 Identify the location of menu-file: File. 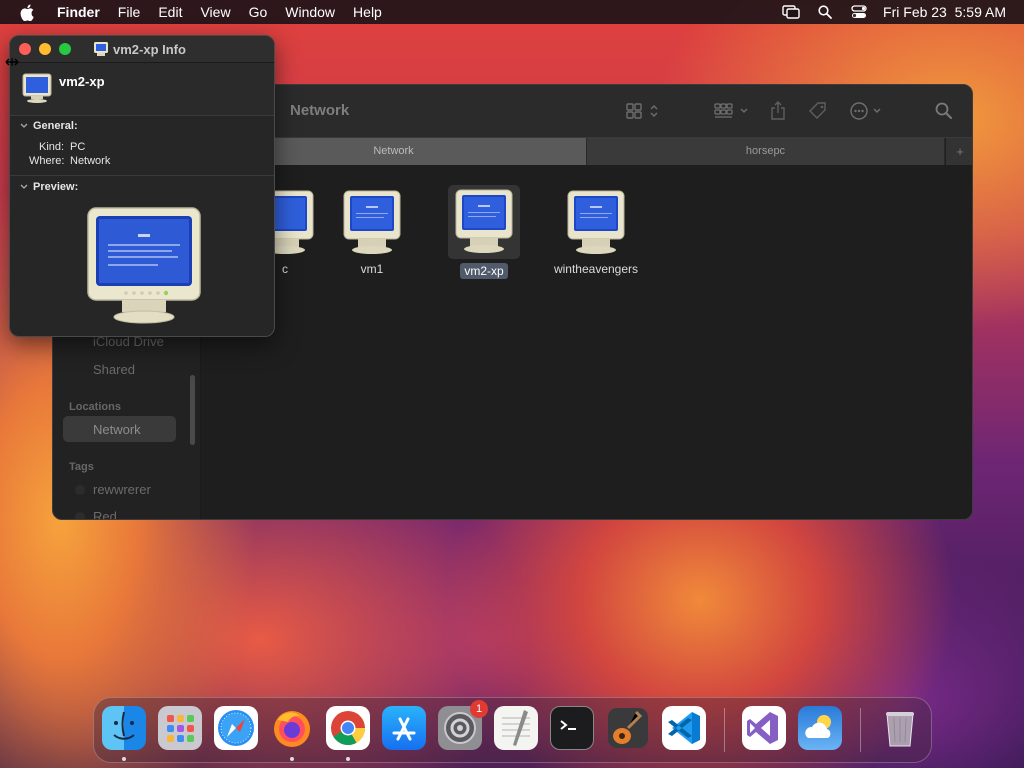
(129, 12).